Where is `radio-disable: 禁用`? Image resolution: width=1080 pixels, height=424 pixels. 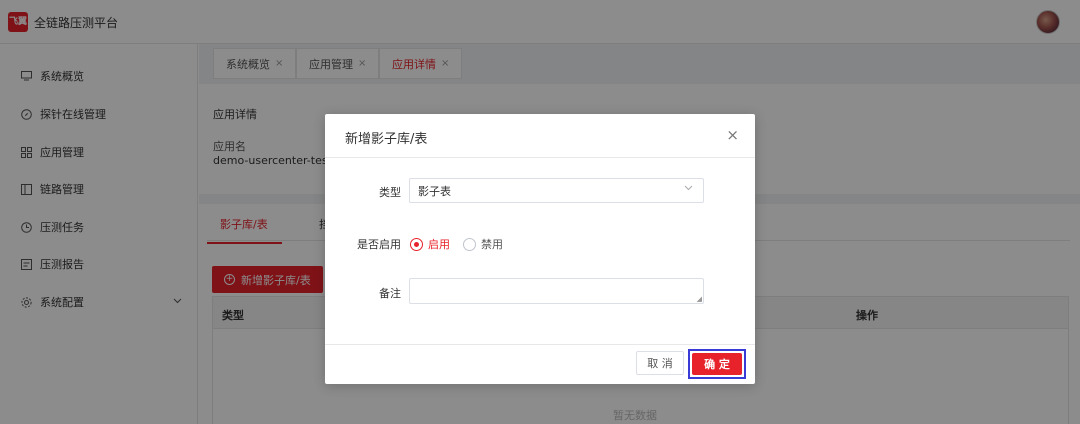 radio-disable: 禁用 is located at coordinates (483, 244).